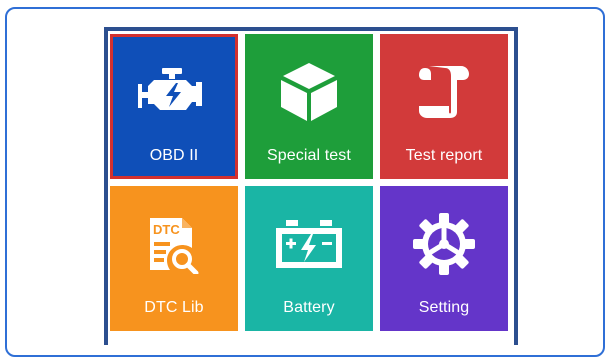 Image resolution: width=612 pixels, height=357 pixels. I want to click on menu-tile-label: Test report, so click(444, 155).